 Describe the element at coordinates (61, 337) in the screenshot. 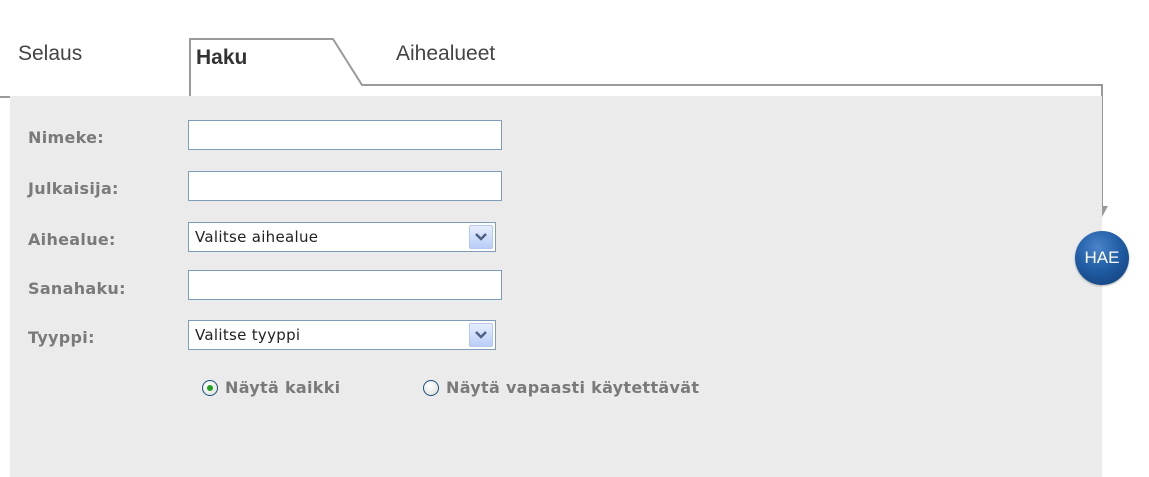

I see `tyyppi-label: Tyyppi:` at that location.